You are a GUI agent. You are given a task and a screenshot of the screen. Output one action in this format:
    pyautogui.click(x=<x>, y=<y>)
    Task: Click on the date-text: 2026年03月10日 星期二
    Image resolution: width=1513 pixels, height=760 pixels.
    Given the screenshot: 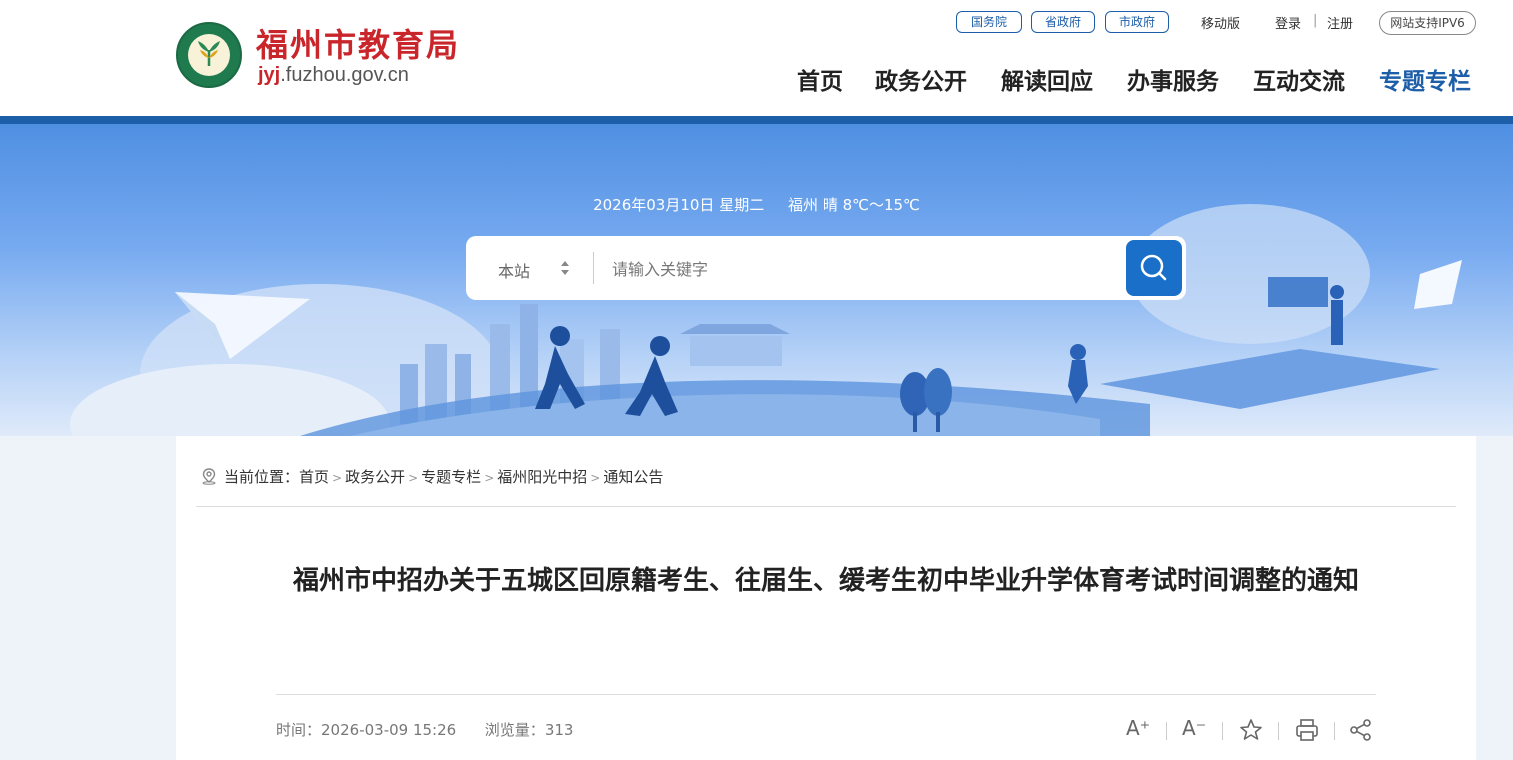 What is the action you would take?
    pyautogui.click(x=679, y=205)
    